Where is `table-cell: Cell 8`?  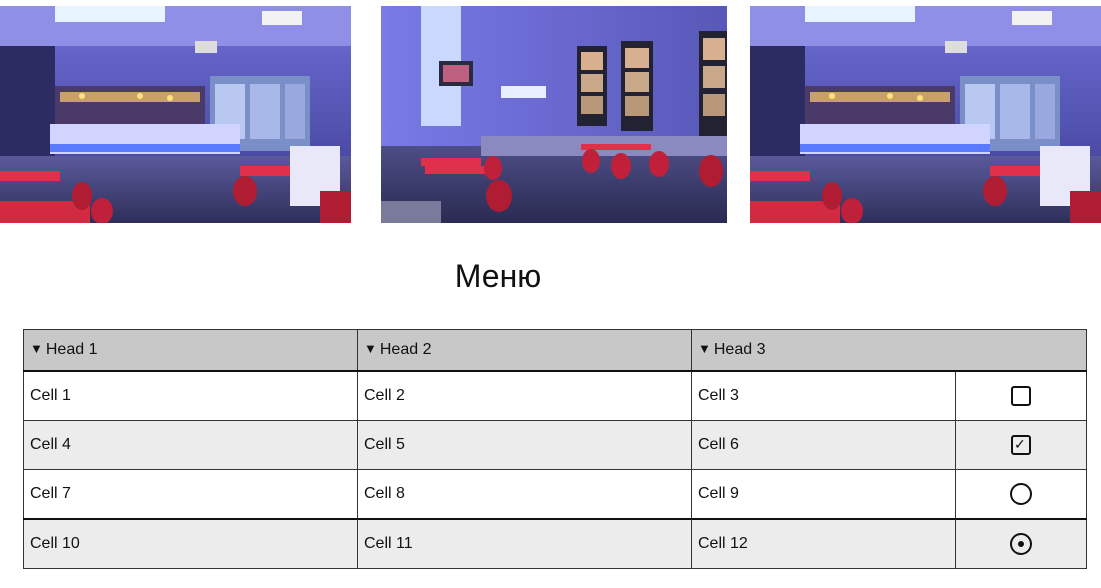 table-cell: Cell 8 is located at coordinates (524, 494).